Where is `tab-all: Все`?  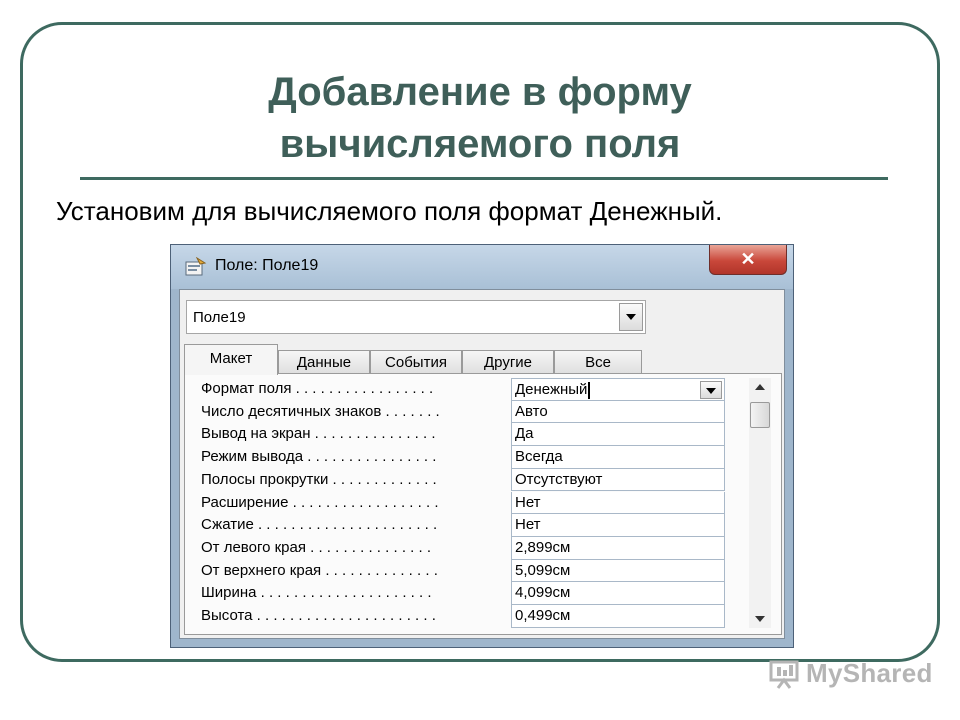
tab-all: Все is located at coordinates (598, 362).